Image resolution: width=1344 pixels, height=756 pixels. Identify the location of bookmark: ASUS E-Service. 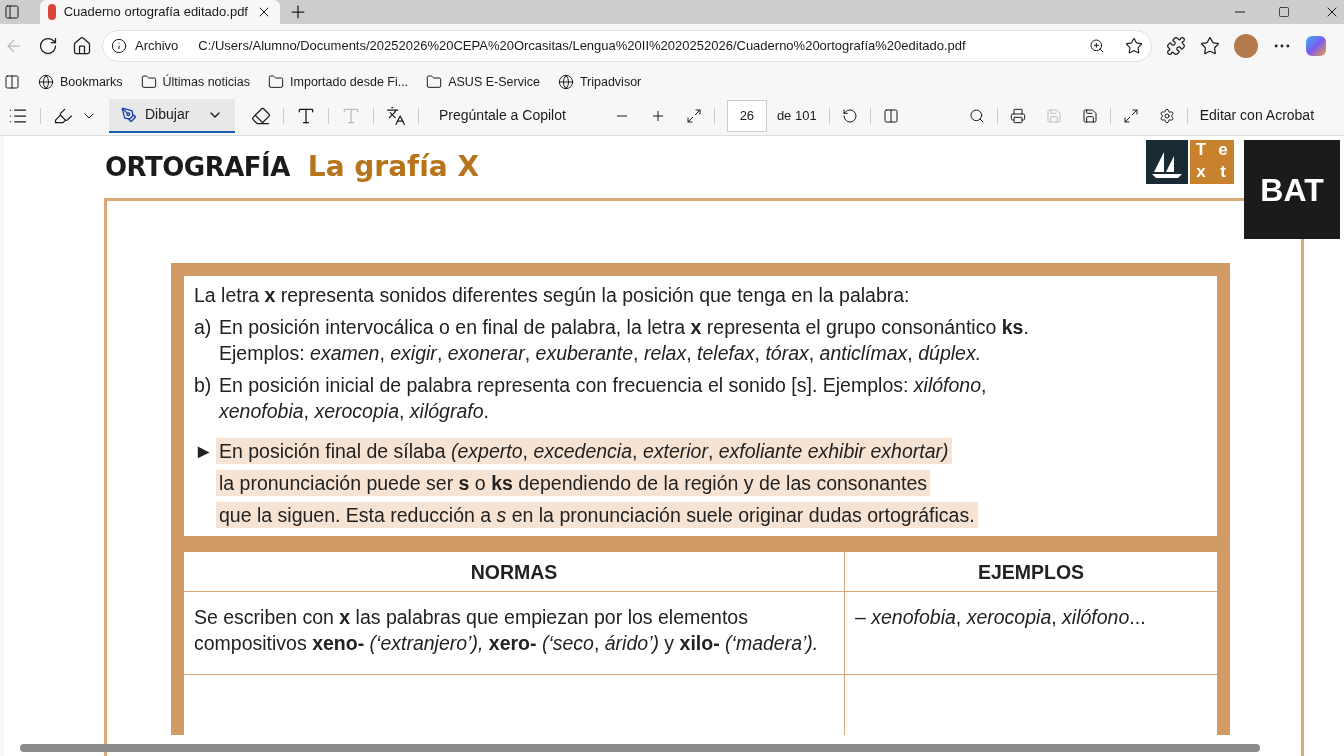
(483, 82).